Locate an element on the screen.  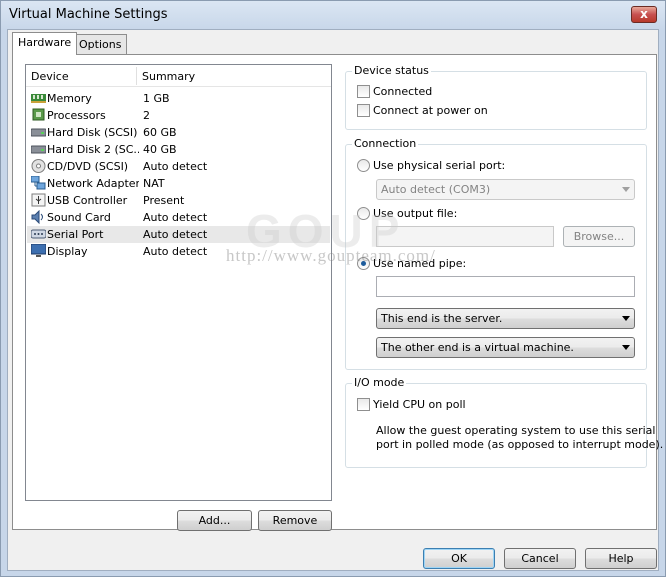
physical-port-select: Auto detect (COM3) is located at coordinates (505, 189).